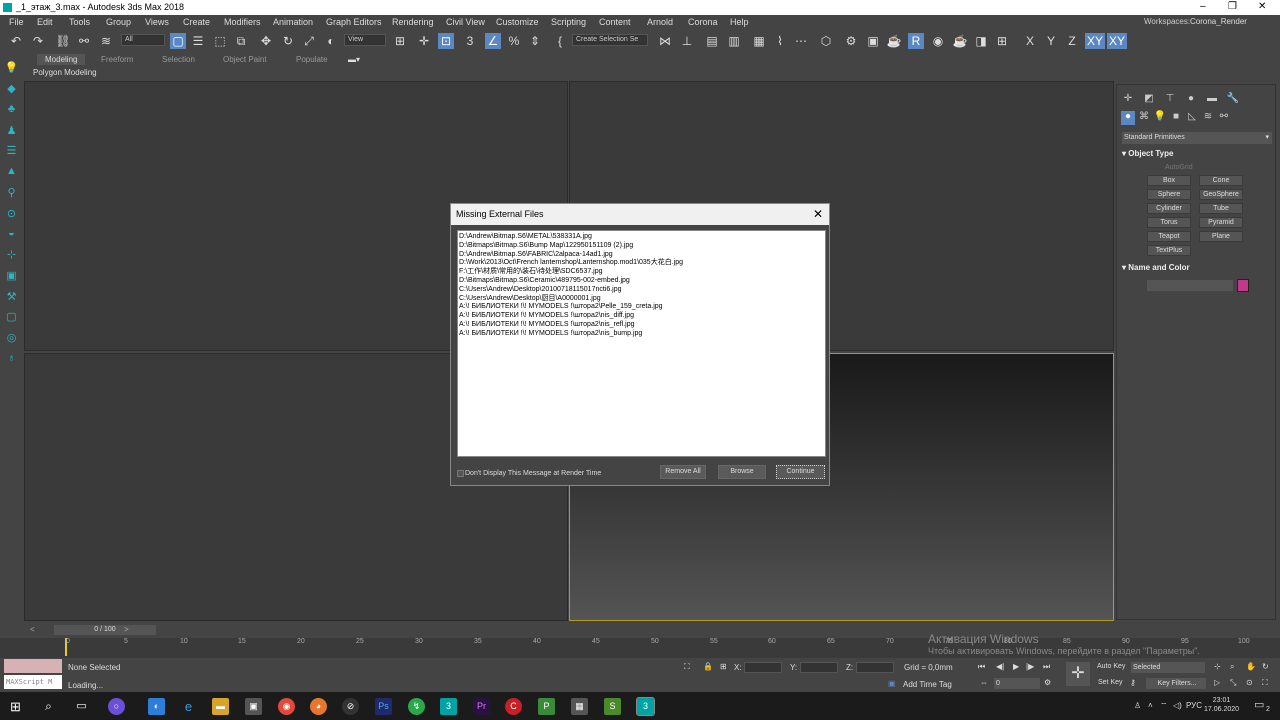 This screenshot has height=720, width=1280. Describe the element at coordinates (1217, 682) in the screenshot. I see `walk-icon: ▷` at that location.